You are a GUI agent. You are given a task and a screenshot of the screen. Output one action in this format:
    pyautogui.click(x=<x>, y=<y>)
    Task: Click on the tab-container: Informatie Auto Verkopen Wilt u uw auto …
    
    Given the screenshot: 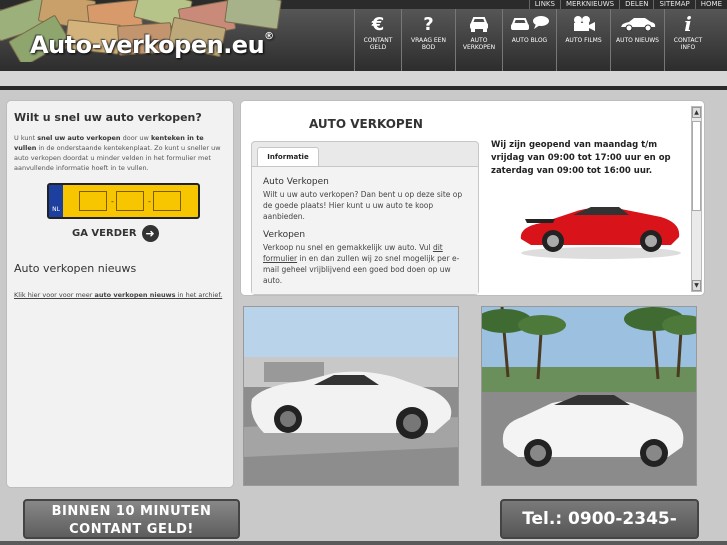 What is the action you would take?
    pyautogui.click(x=365, y=218)
    